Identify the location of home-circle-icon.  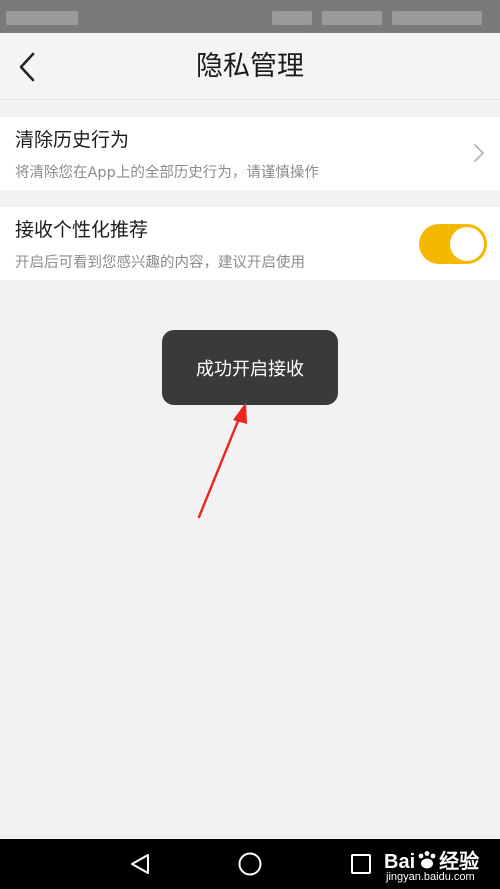
(250, 864).